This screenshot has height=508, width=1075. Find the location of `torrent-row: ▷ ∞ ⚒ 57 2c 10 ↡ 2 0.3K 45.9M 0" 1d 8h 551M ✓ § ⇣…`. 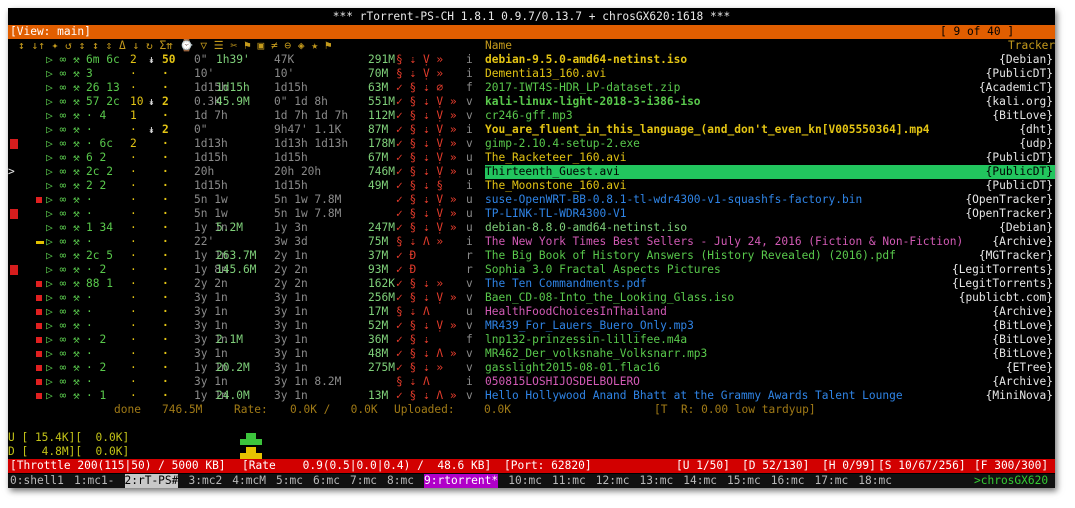

torrent-row: ▷ ∞ ⚒ 57 2c 10 ↡ 2 0.3K 45.9M 0" 1d 8h 551M ✓ § ⇣… is located at coordinates (531, 102).